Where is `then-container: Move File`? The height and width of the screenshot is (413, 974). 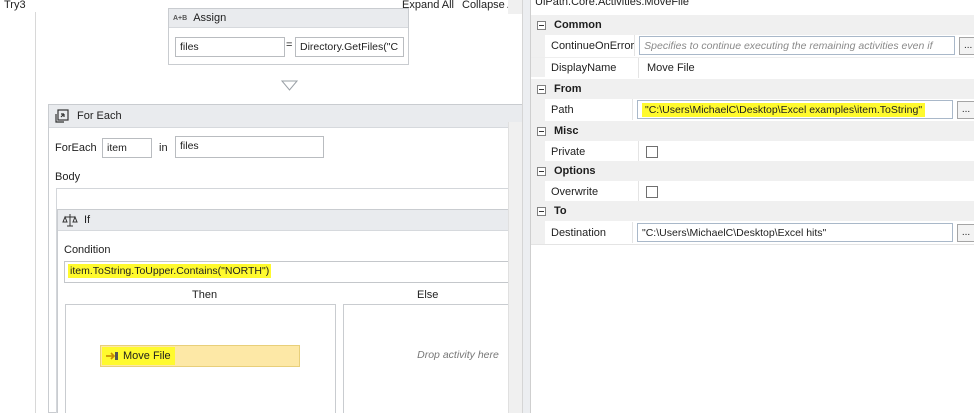 then-container: Move File is located at coordinates (200, 358).